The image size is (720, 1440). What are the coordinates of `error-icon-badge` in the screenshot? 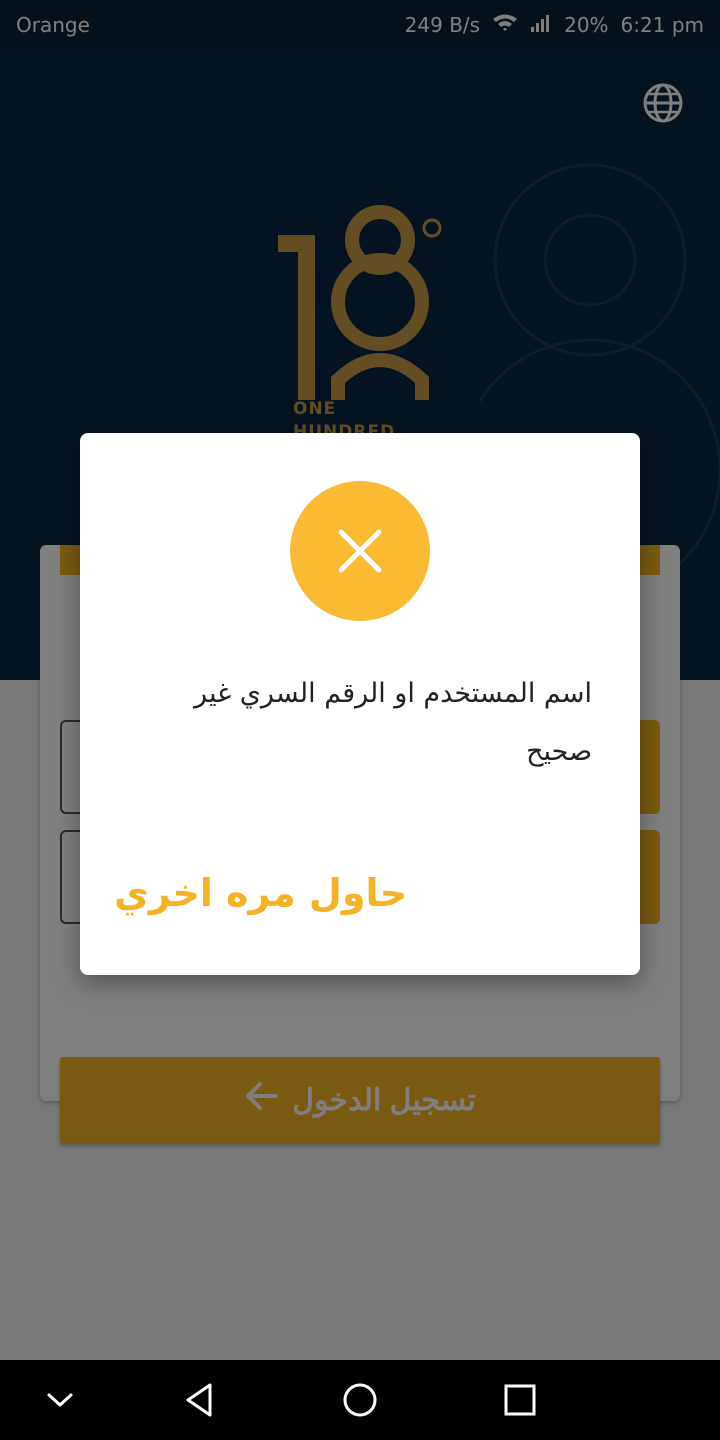 It's located at (360, 551).